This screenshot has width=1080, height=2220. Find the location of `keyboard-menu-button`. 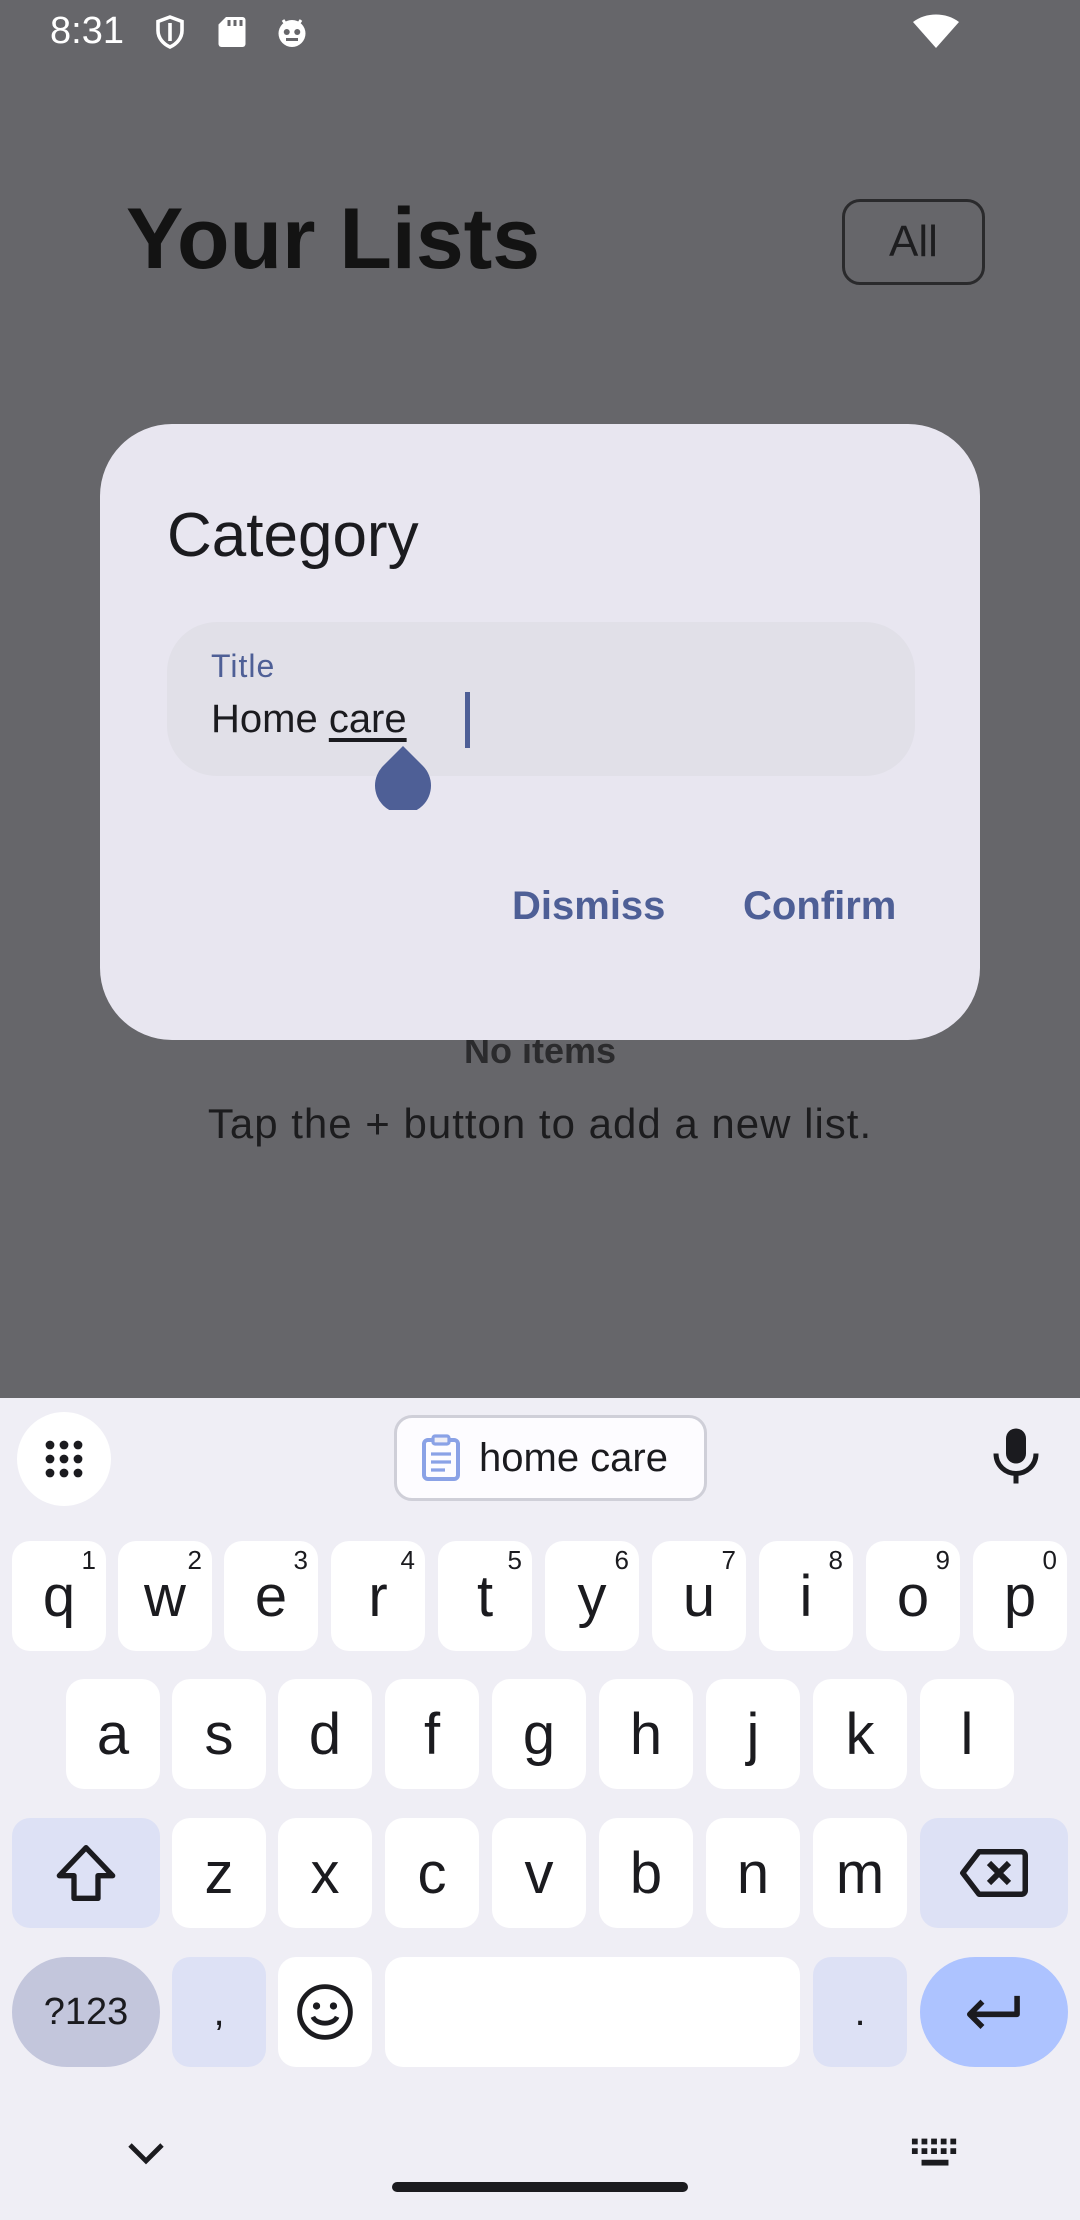

keyboard-menu-button is located at coordinates (64, 1459).